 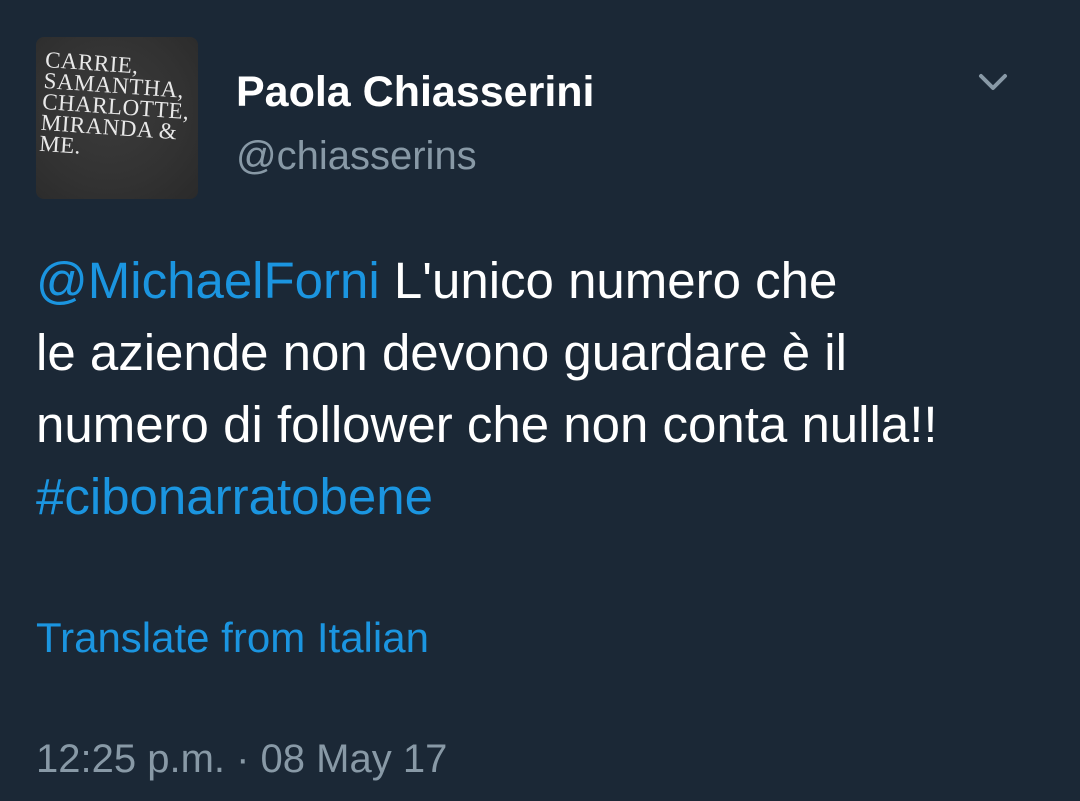 I want to click on chevron-down-icon, so click(x=993, y=83).